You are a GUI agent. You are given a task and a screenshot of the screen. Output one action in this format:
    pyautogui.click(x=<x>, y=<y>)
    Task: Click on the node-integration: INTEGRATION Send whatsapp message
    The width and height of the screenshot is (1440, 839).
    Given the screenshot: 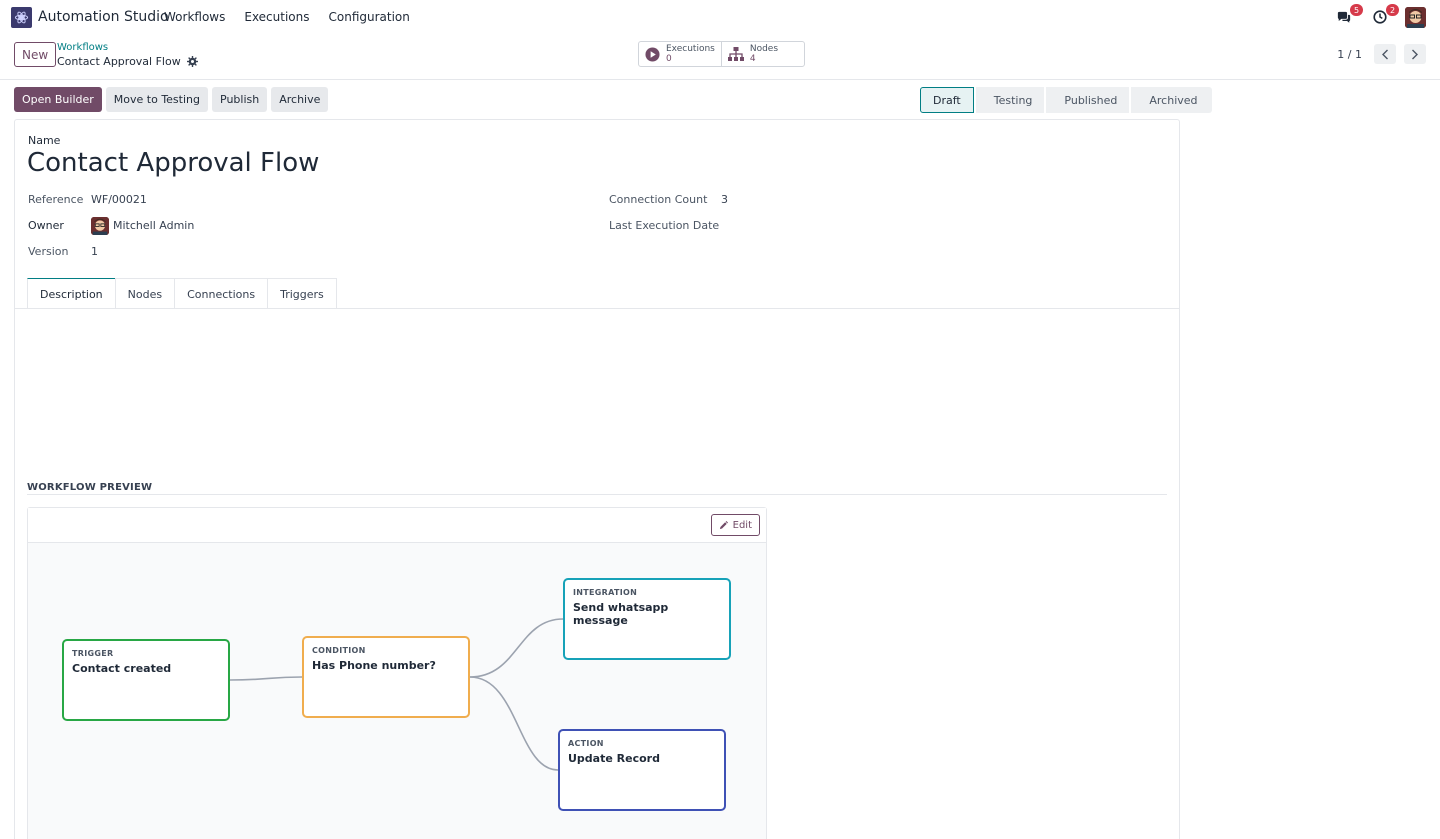 What is the action you would take?
    pyautogui.click(x=647, y=619)
    